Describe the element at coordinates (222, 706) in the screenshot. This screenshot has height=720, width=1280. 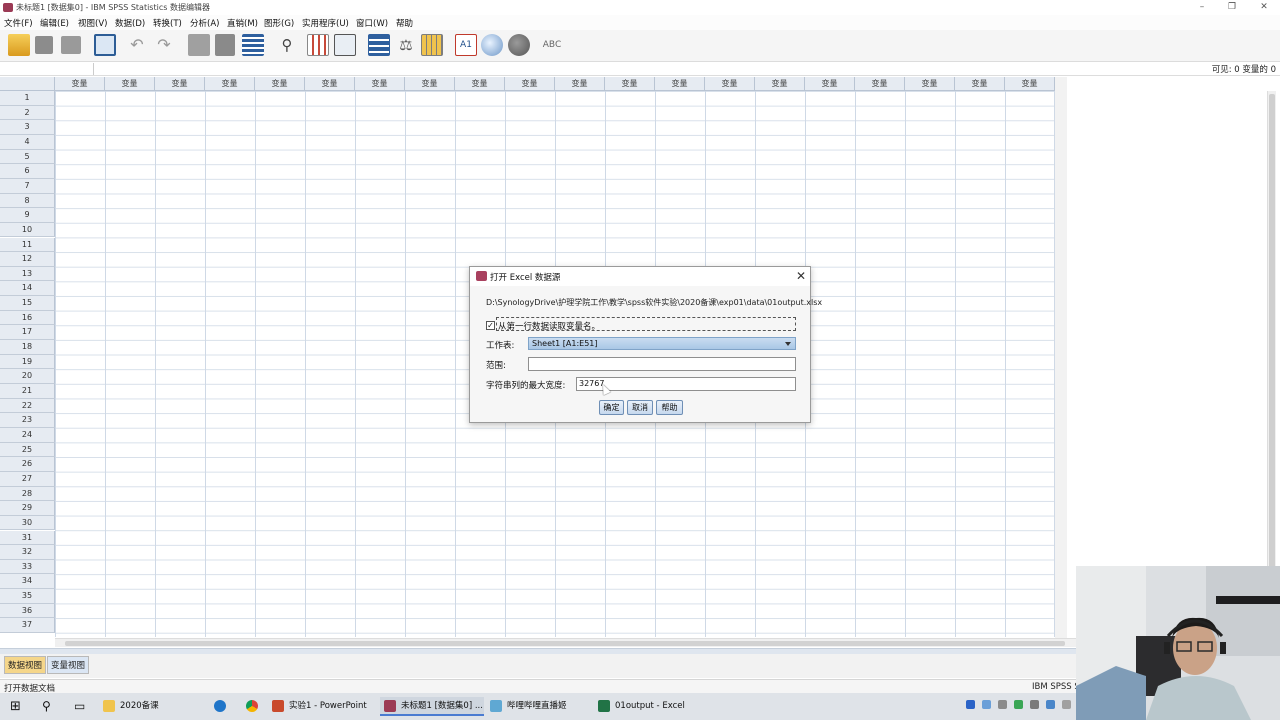
I see `edge-icon` at that location.